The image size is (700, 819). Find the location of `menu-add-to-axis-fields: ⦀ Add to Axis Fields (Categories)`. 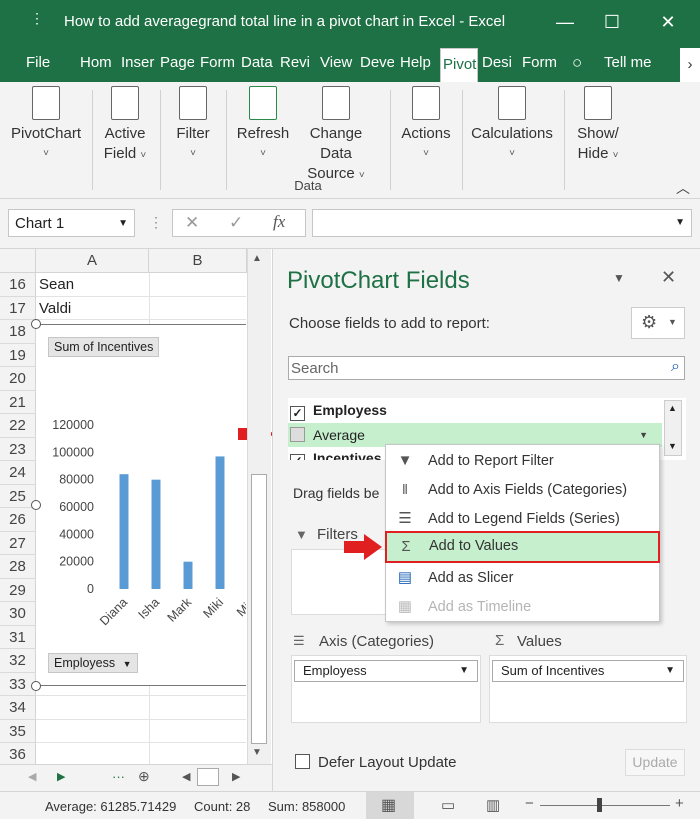

menu-add-to-axis-fields: ⦀ Add to Axis Fields (Categories) is located at coordinates (522, 490).